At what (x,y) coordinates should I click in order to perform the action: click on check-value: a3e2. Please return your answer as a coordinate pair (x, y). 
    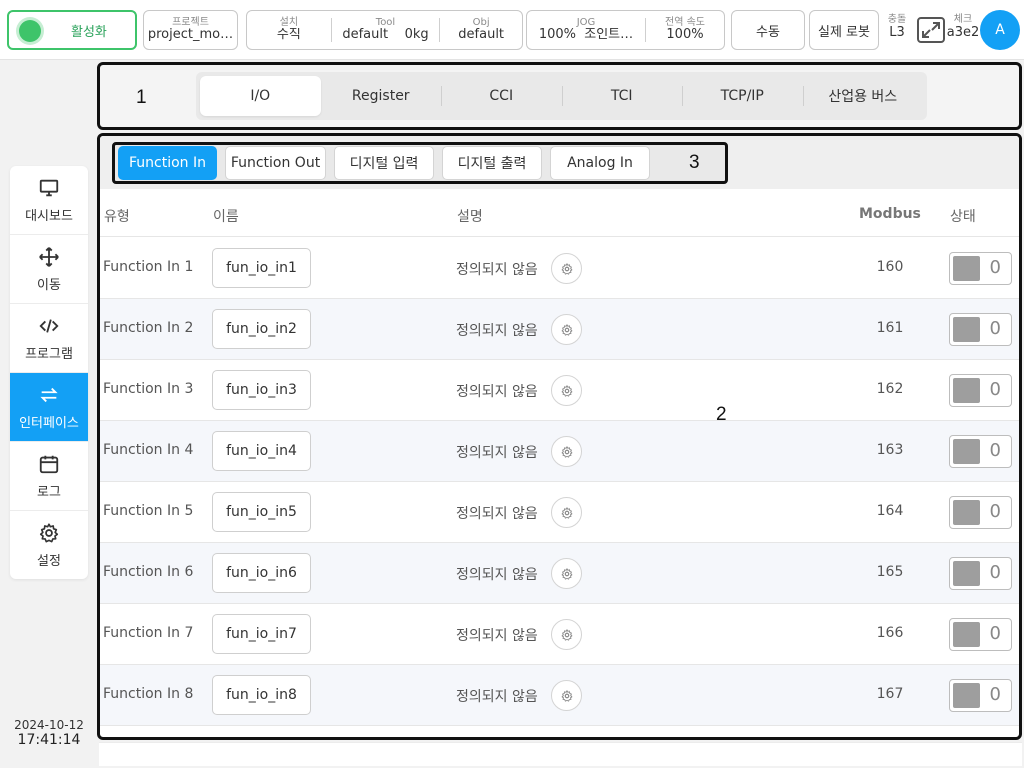
    Looking at the image, I should click on (963, 32).